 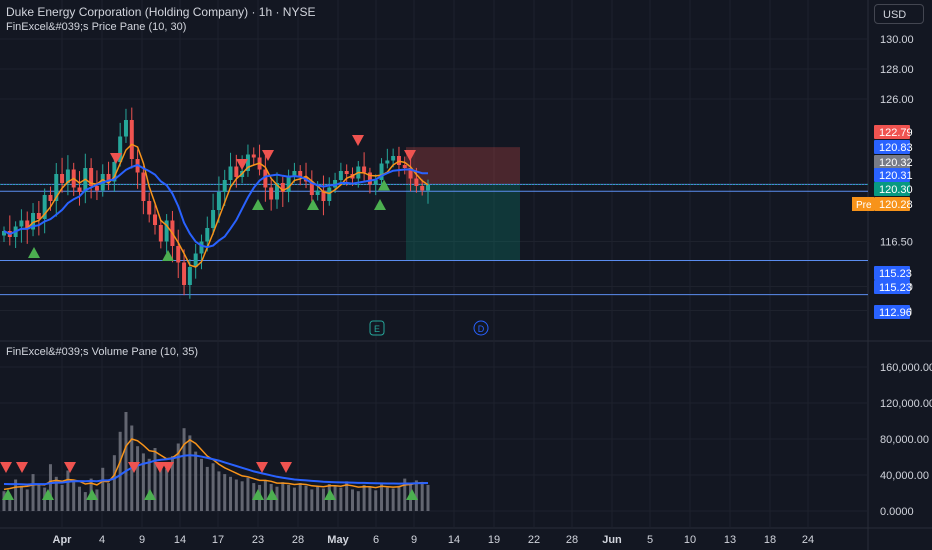 What do you see at coordinates (218, 540) in the screenshot?
I see `time-tick-label: 17` at bounding box center [218, 540].